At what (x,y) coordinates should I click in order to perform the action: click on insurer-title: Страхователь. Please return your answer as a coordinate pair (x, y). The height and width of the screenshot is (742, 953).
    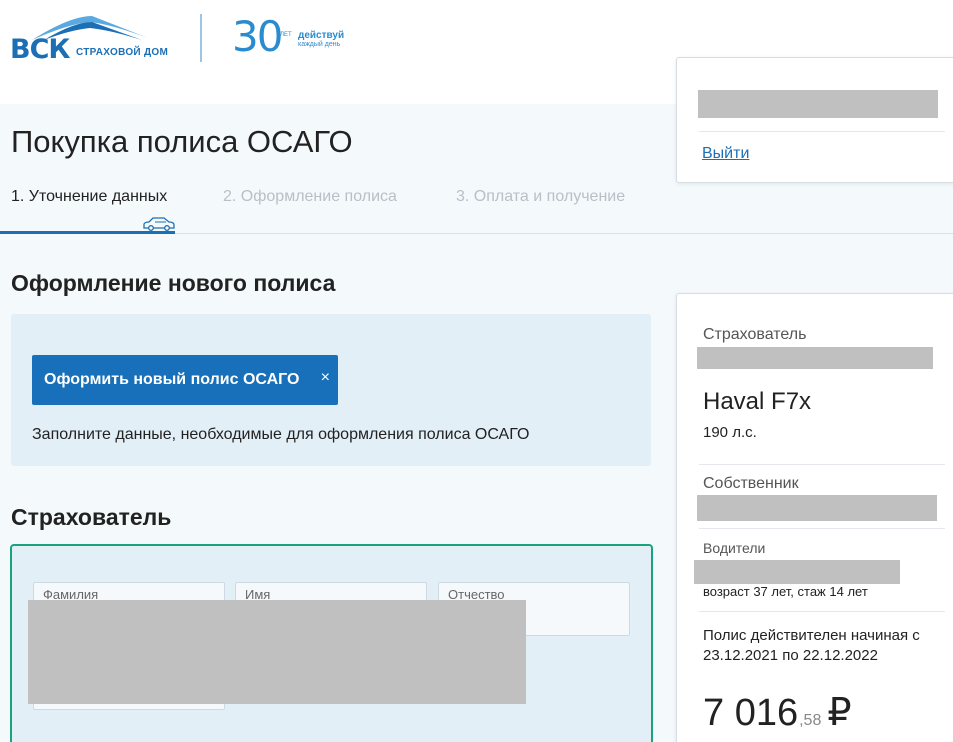
    Looking at the image, I should click on (91, 517).